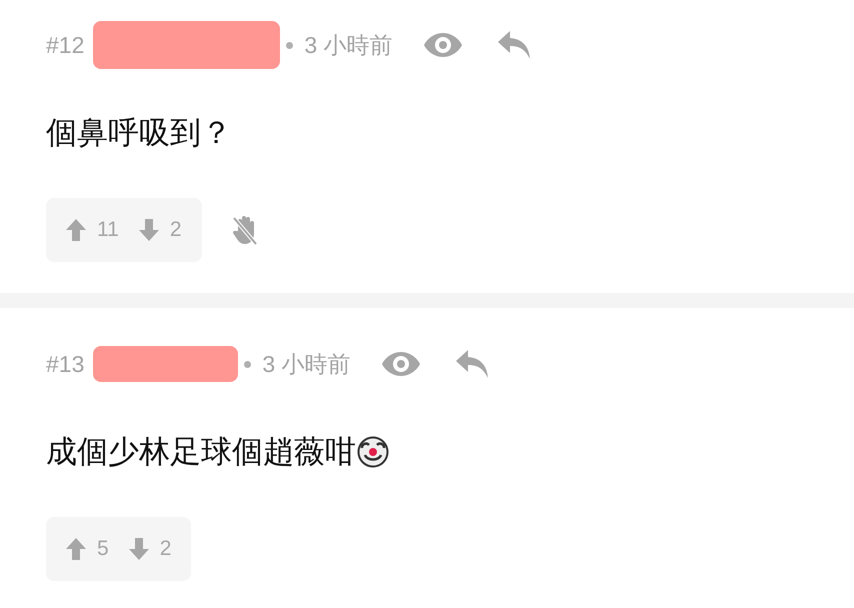 The image size is (854, 608). What do you see at coordinates (245, 230) in the screenshot?
I see `hand-blocked-icon` at bounding box center [245, 230].